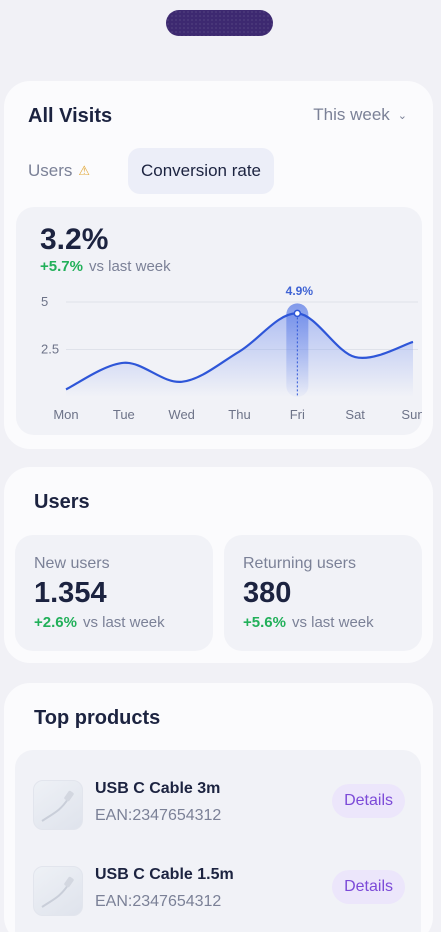 The image size is (441, 932). I want to click on tab-users: Users ⚠, so click(59, 171).